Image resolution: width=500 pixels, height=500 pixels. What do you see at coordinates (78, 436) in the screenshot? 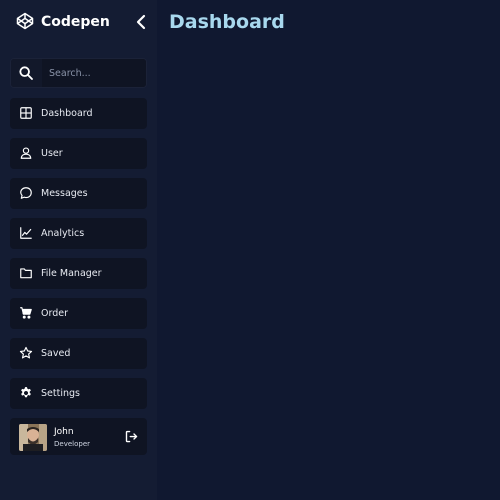
I see `user-profile: John Developer` at bounding box center [78, 436].